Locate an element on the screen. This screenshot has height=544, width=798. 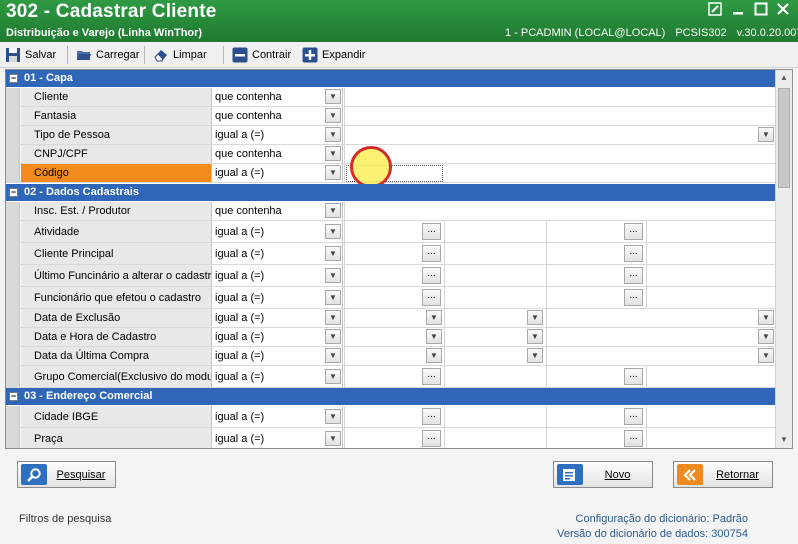
filter-row-insc-est: Insc. Est. / Produtor que contenha ▼ is located at coordinates (391, 211).